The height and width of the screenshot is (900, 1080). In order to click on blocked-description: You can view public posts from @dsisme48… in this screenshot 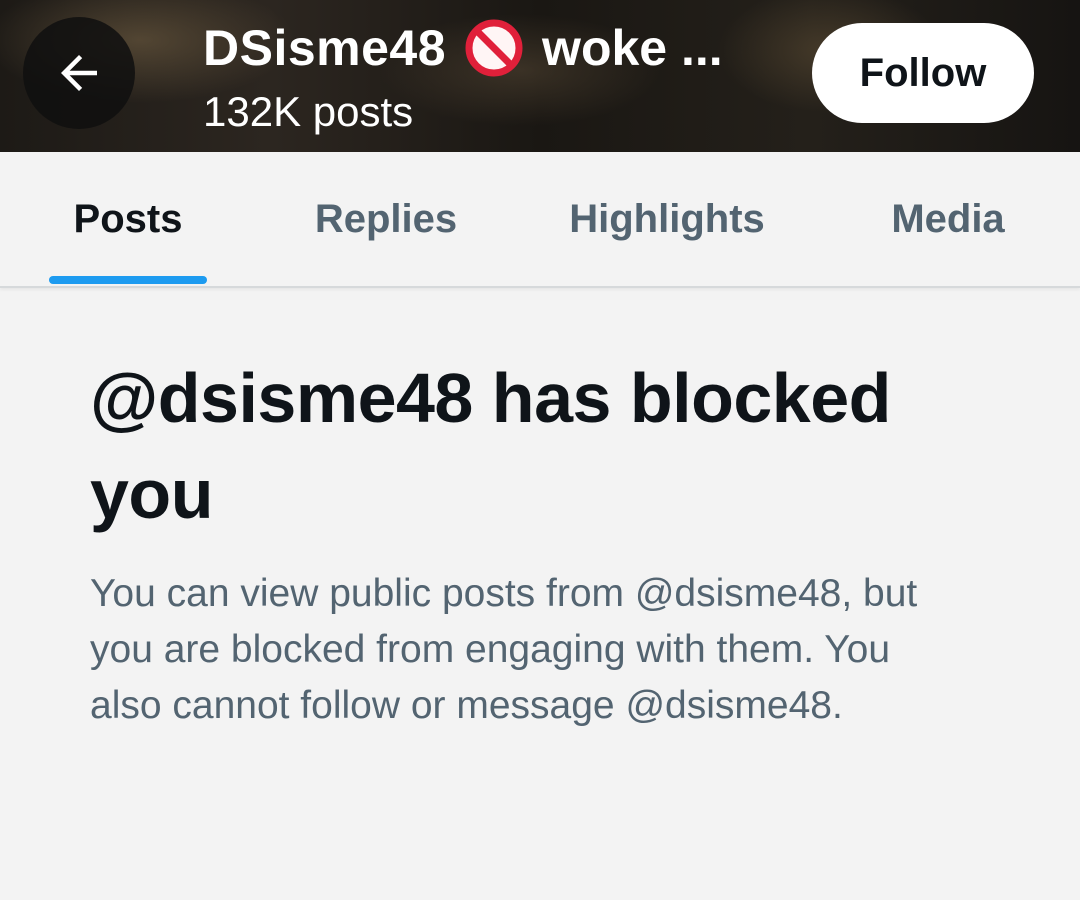, I will do `click(504, 649)`.